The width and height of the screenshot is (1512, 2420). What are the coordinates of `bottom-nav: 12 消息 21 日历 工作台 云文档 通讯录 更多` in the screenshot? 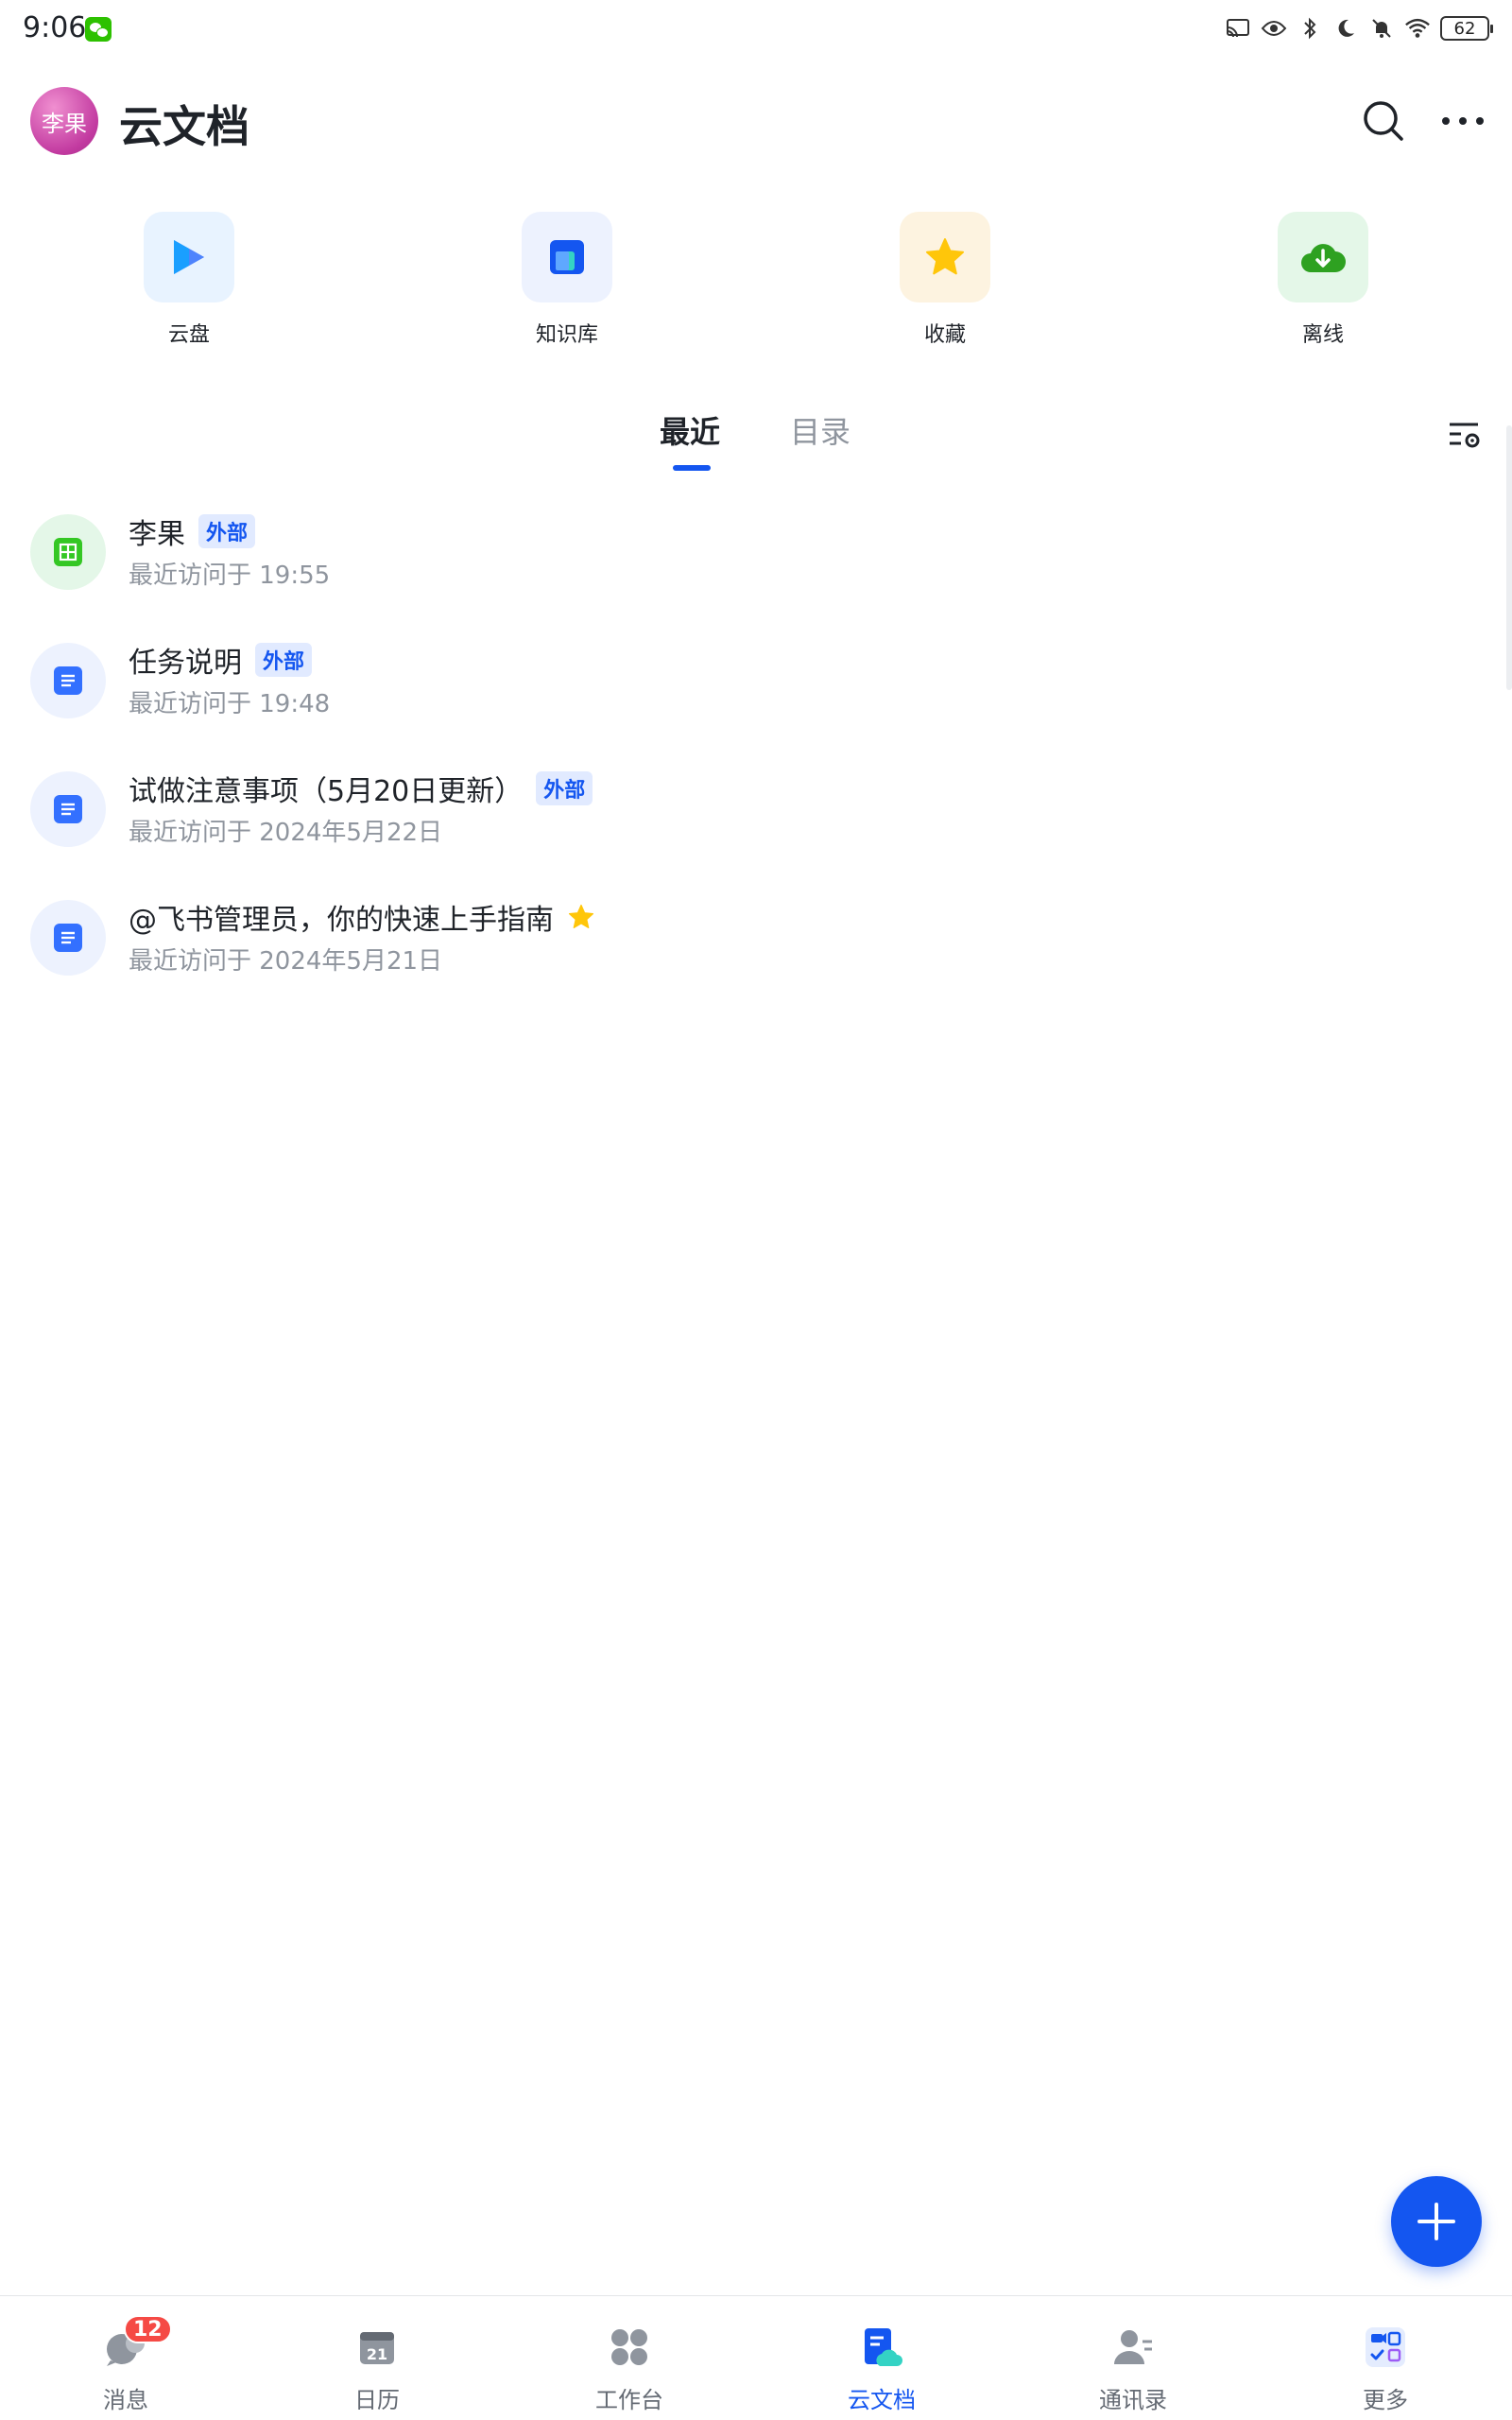 It's located at (756, 2357).